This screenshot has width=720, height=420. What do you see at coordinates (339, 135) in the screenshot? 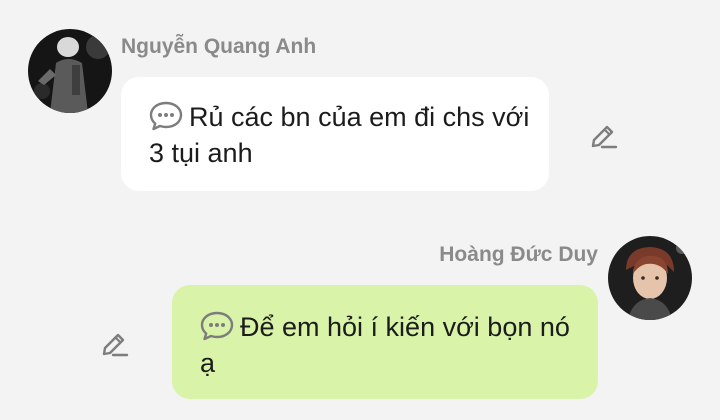
I see `message-text: Rủ các bn của em đi chs với 3 tụi anh` at bounding box center [339, 135].